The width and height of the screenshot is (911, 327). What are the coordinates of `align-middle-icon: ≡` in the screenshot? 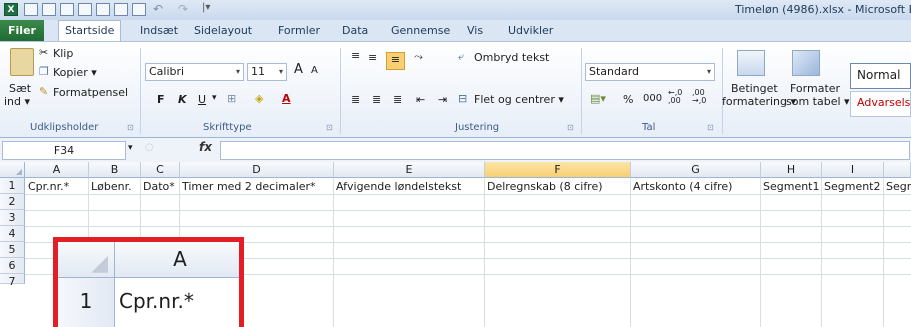 It's located at (372, 57).